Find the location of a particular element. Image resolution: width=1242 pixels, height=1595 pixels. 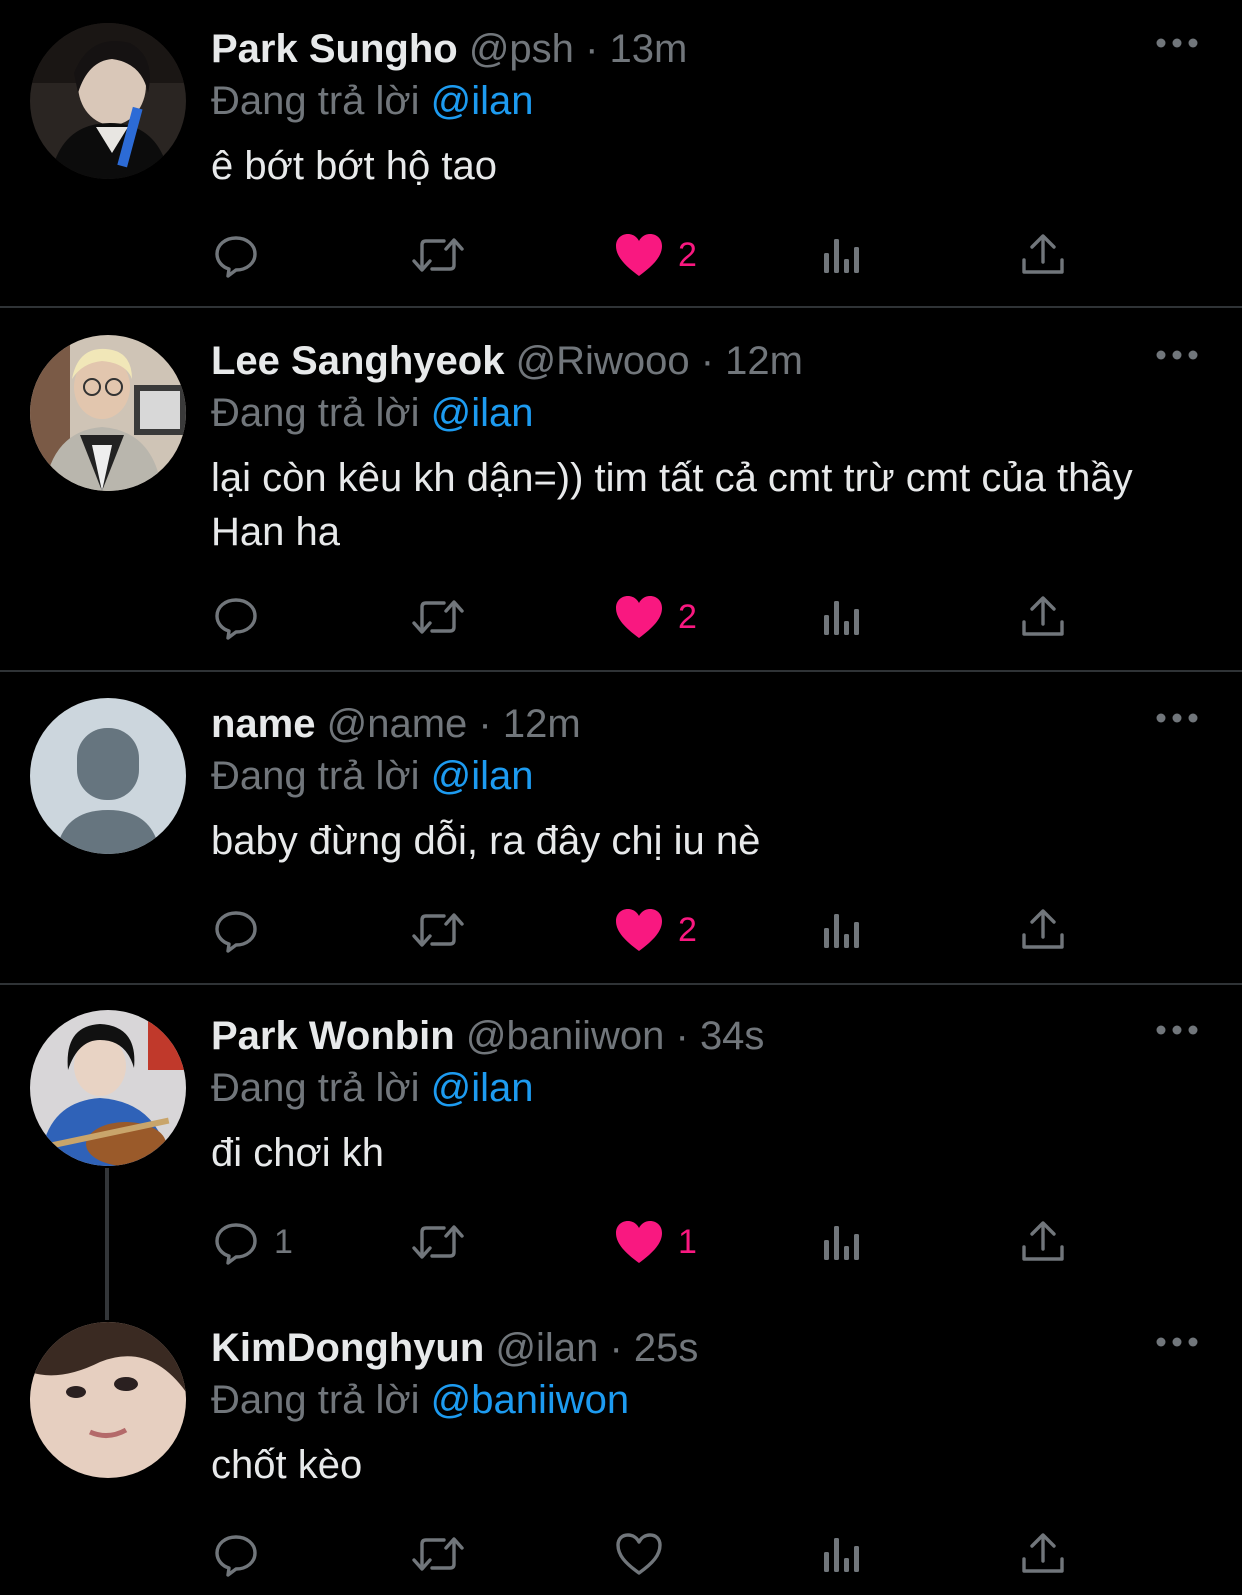

reply-button: 1 is located at coordinates (252, 1242).